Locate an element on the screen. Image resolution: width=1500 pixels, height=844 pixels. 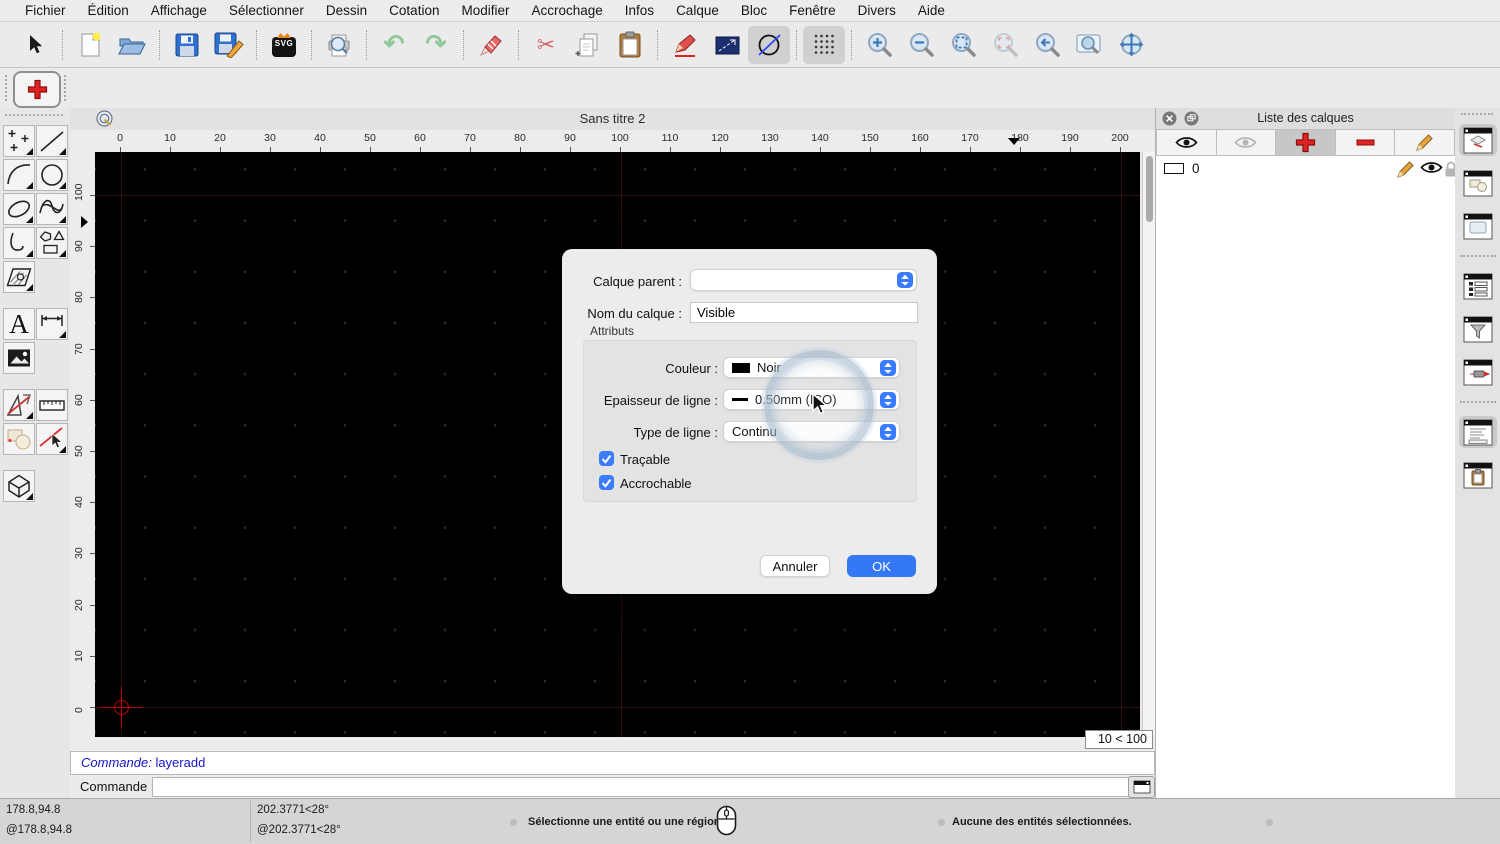
tool-hatch is located at coordinates (19, 277).